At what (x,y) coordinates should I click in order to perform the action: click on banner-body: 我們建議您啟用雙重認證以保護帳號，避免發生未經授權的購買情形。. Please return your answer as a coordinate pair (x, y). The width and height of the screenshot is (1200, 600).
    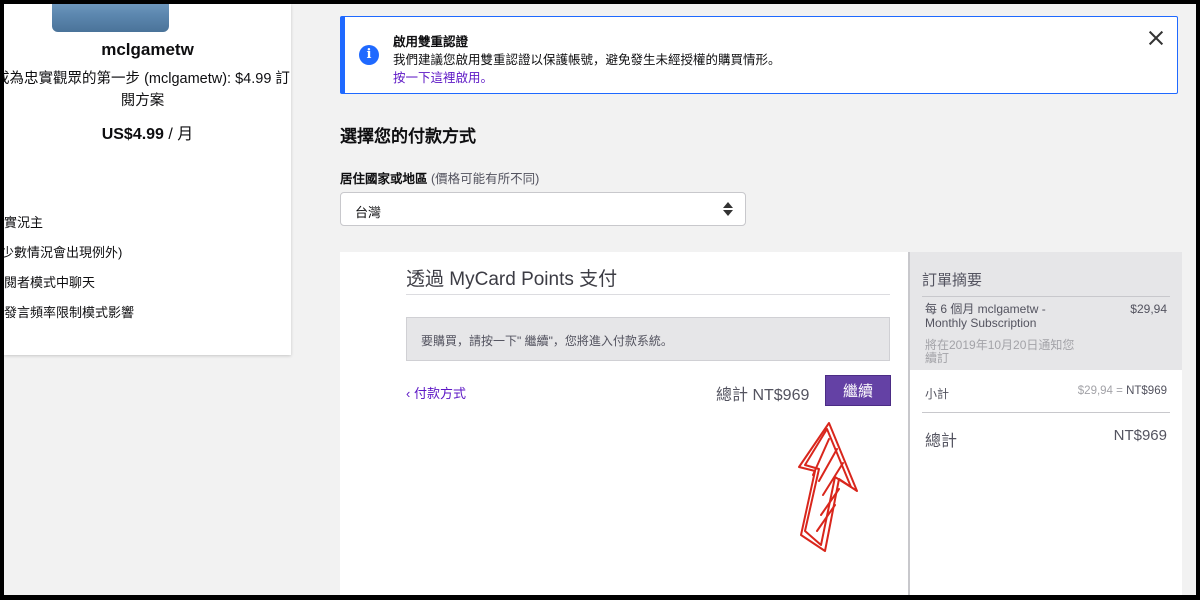
    Looking at the image, I should click on (587, 60).